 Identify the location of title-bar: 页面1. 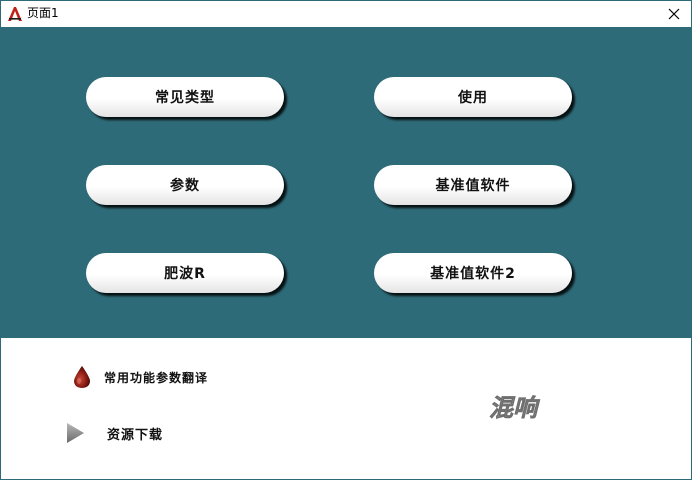
(346, 14).